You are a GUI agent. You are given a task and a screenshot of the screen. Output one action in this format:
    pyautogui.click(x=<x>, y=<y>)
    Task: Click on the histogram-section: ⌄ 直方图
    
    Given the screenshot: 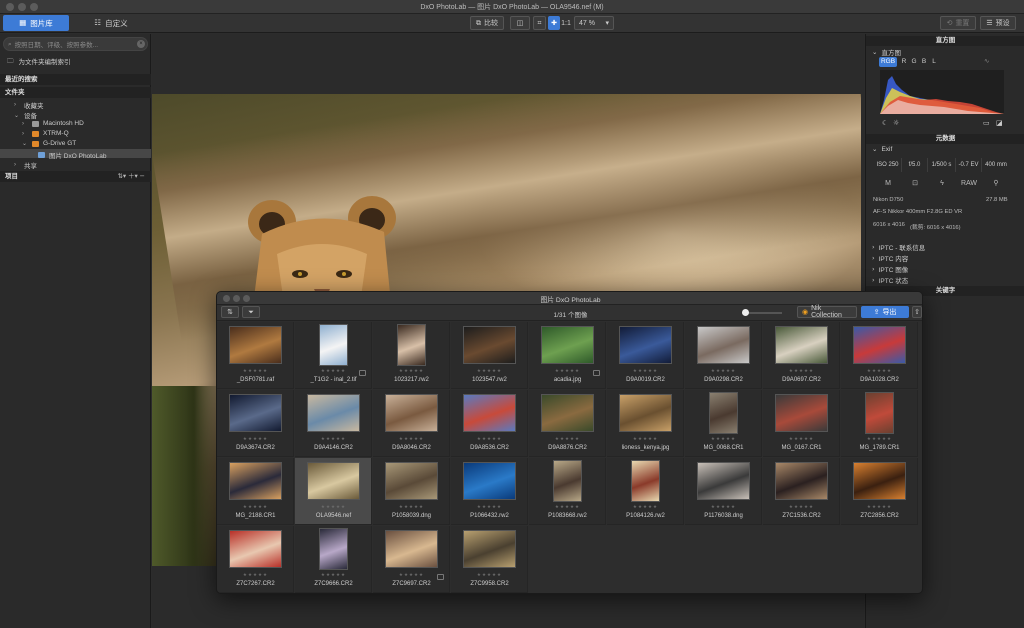 What is the action you would take?
    pyautogui.click(x=886, y=52)
    